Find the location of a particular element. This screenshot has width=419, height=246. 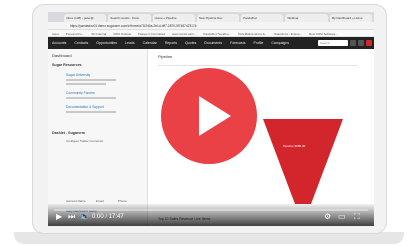

nav-forecasts: Forecasts is located at coordinates (237, 43).